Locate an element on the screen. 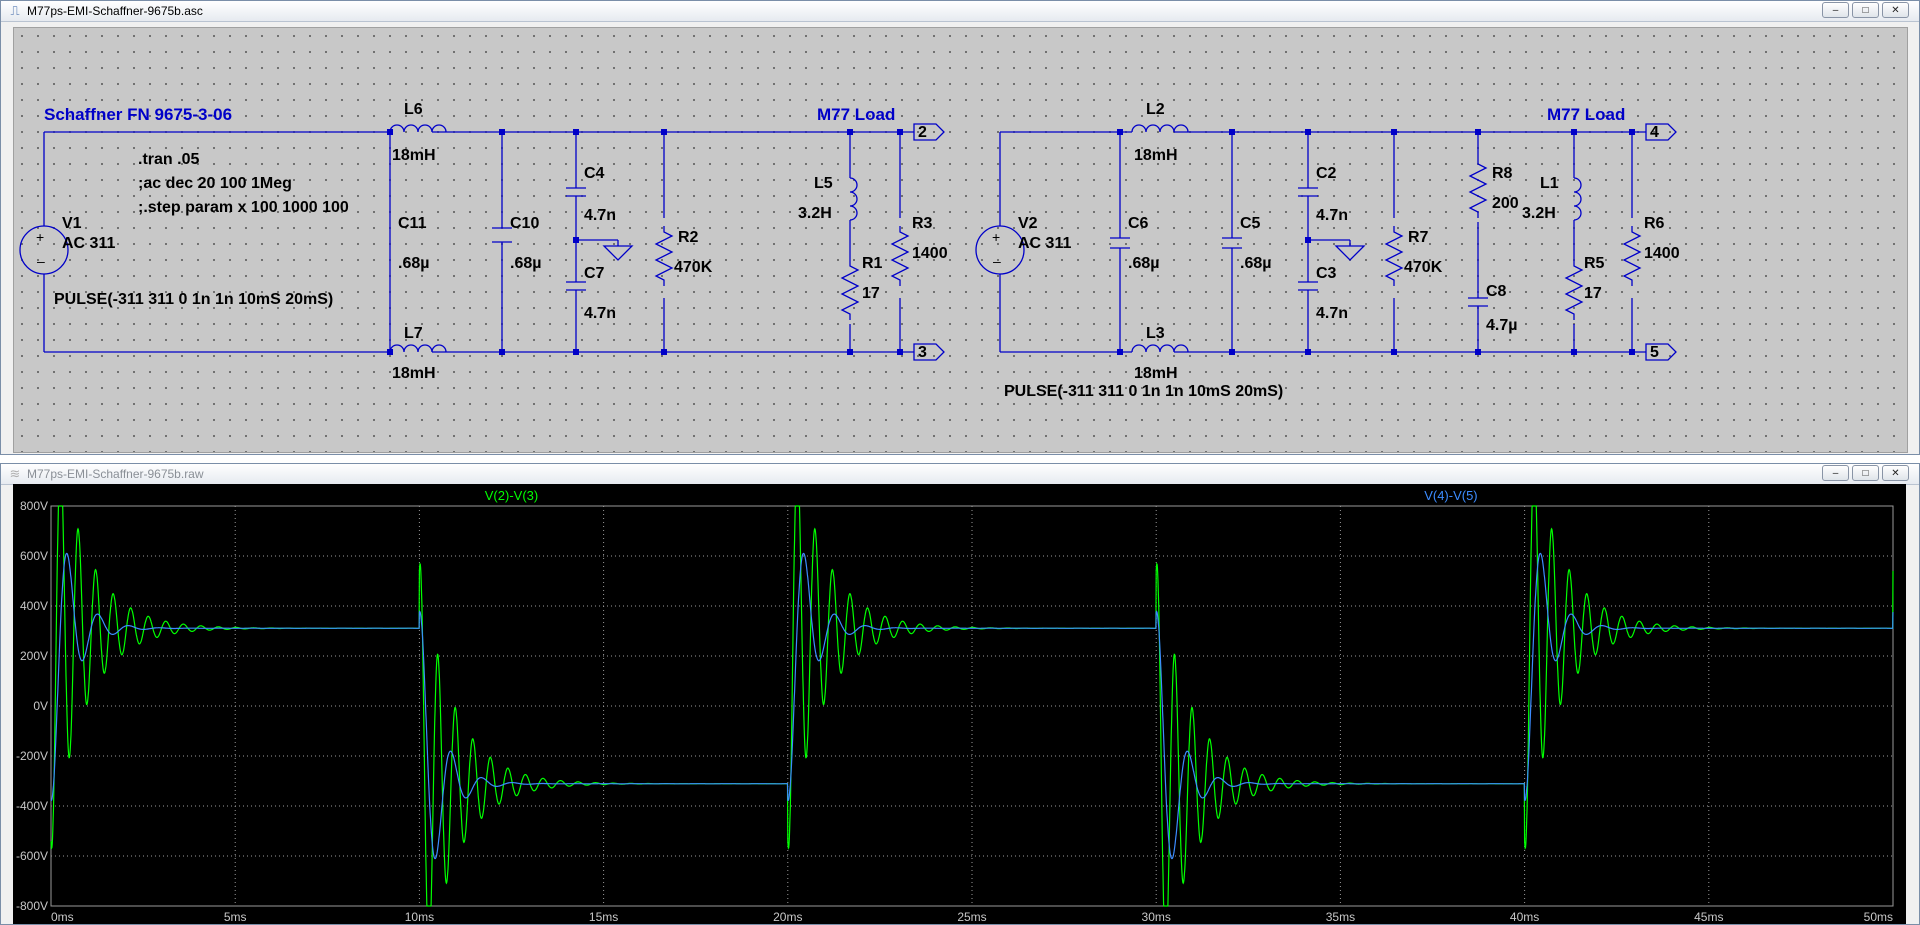 The height and width of the screenshot is (925, 1920). R5-value: 17 is located at coordinates (1593, 293).